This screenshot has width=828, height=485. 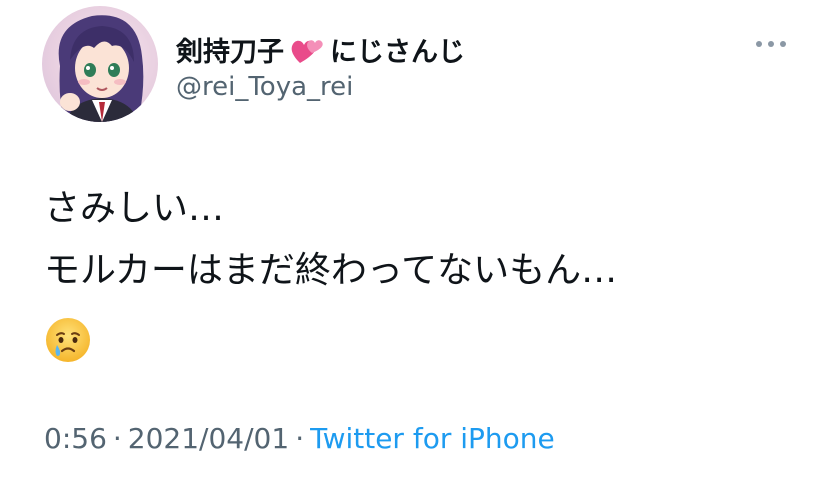 I want to click on two-hearts-icon, so click(x=307, y=50).